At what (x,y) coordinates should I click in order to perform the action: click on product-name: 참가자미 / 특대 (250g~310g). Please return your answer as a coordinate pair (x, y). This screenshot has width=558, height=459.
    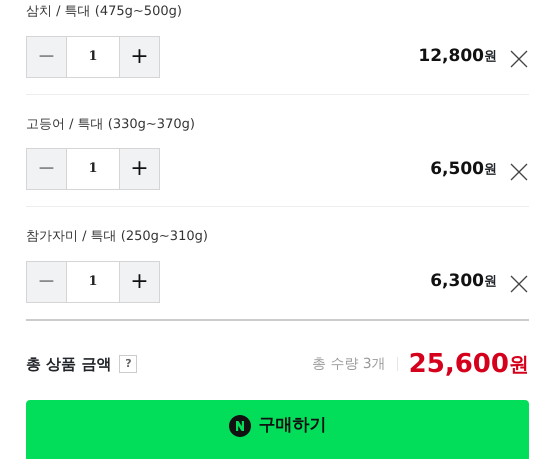
    Looking at the image, I should click on (117, 237).